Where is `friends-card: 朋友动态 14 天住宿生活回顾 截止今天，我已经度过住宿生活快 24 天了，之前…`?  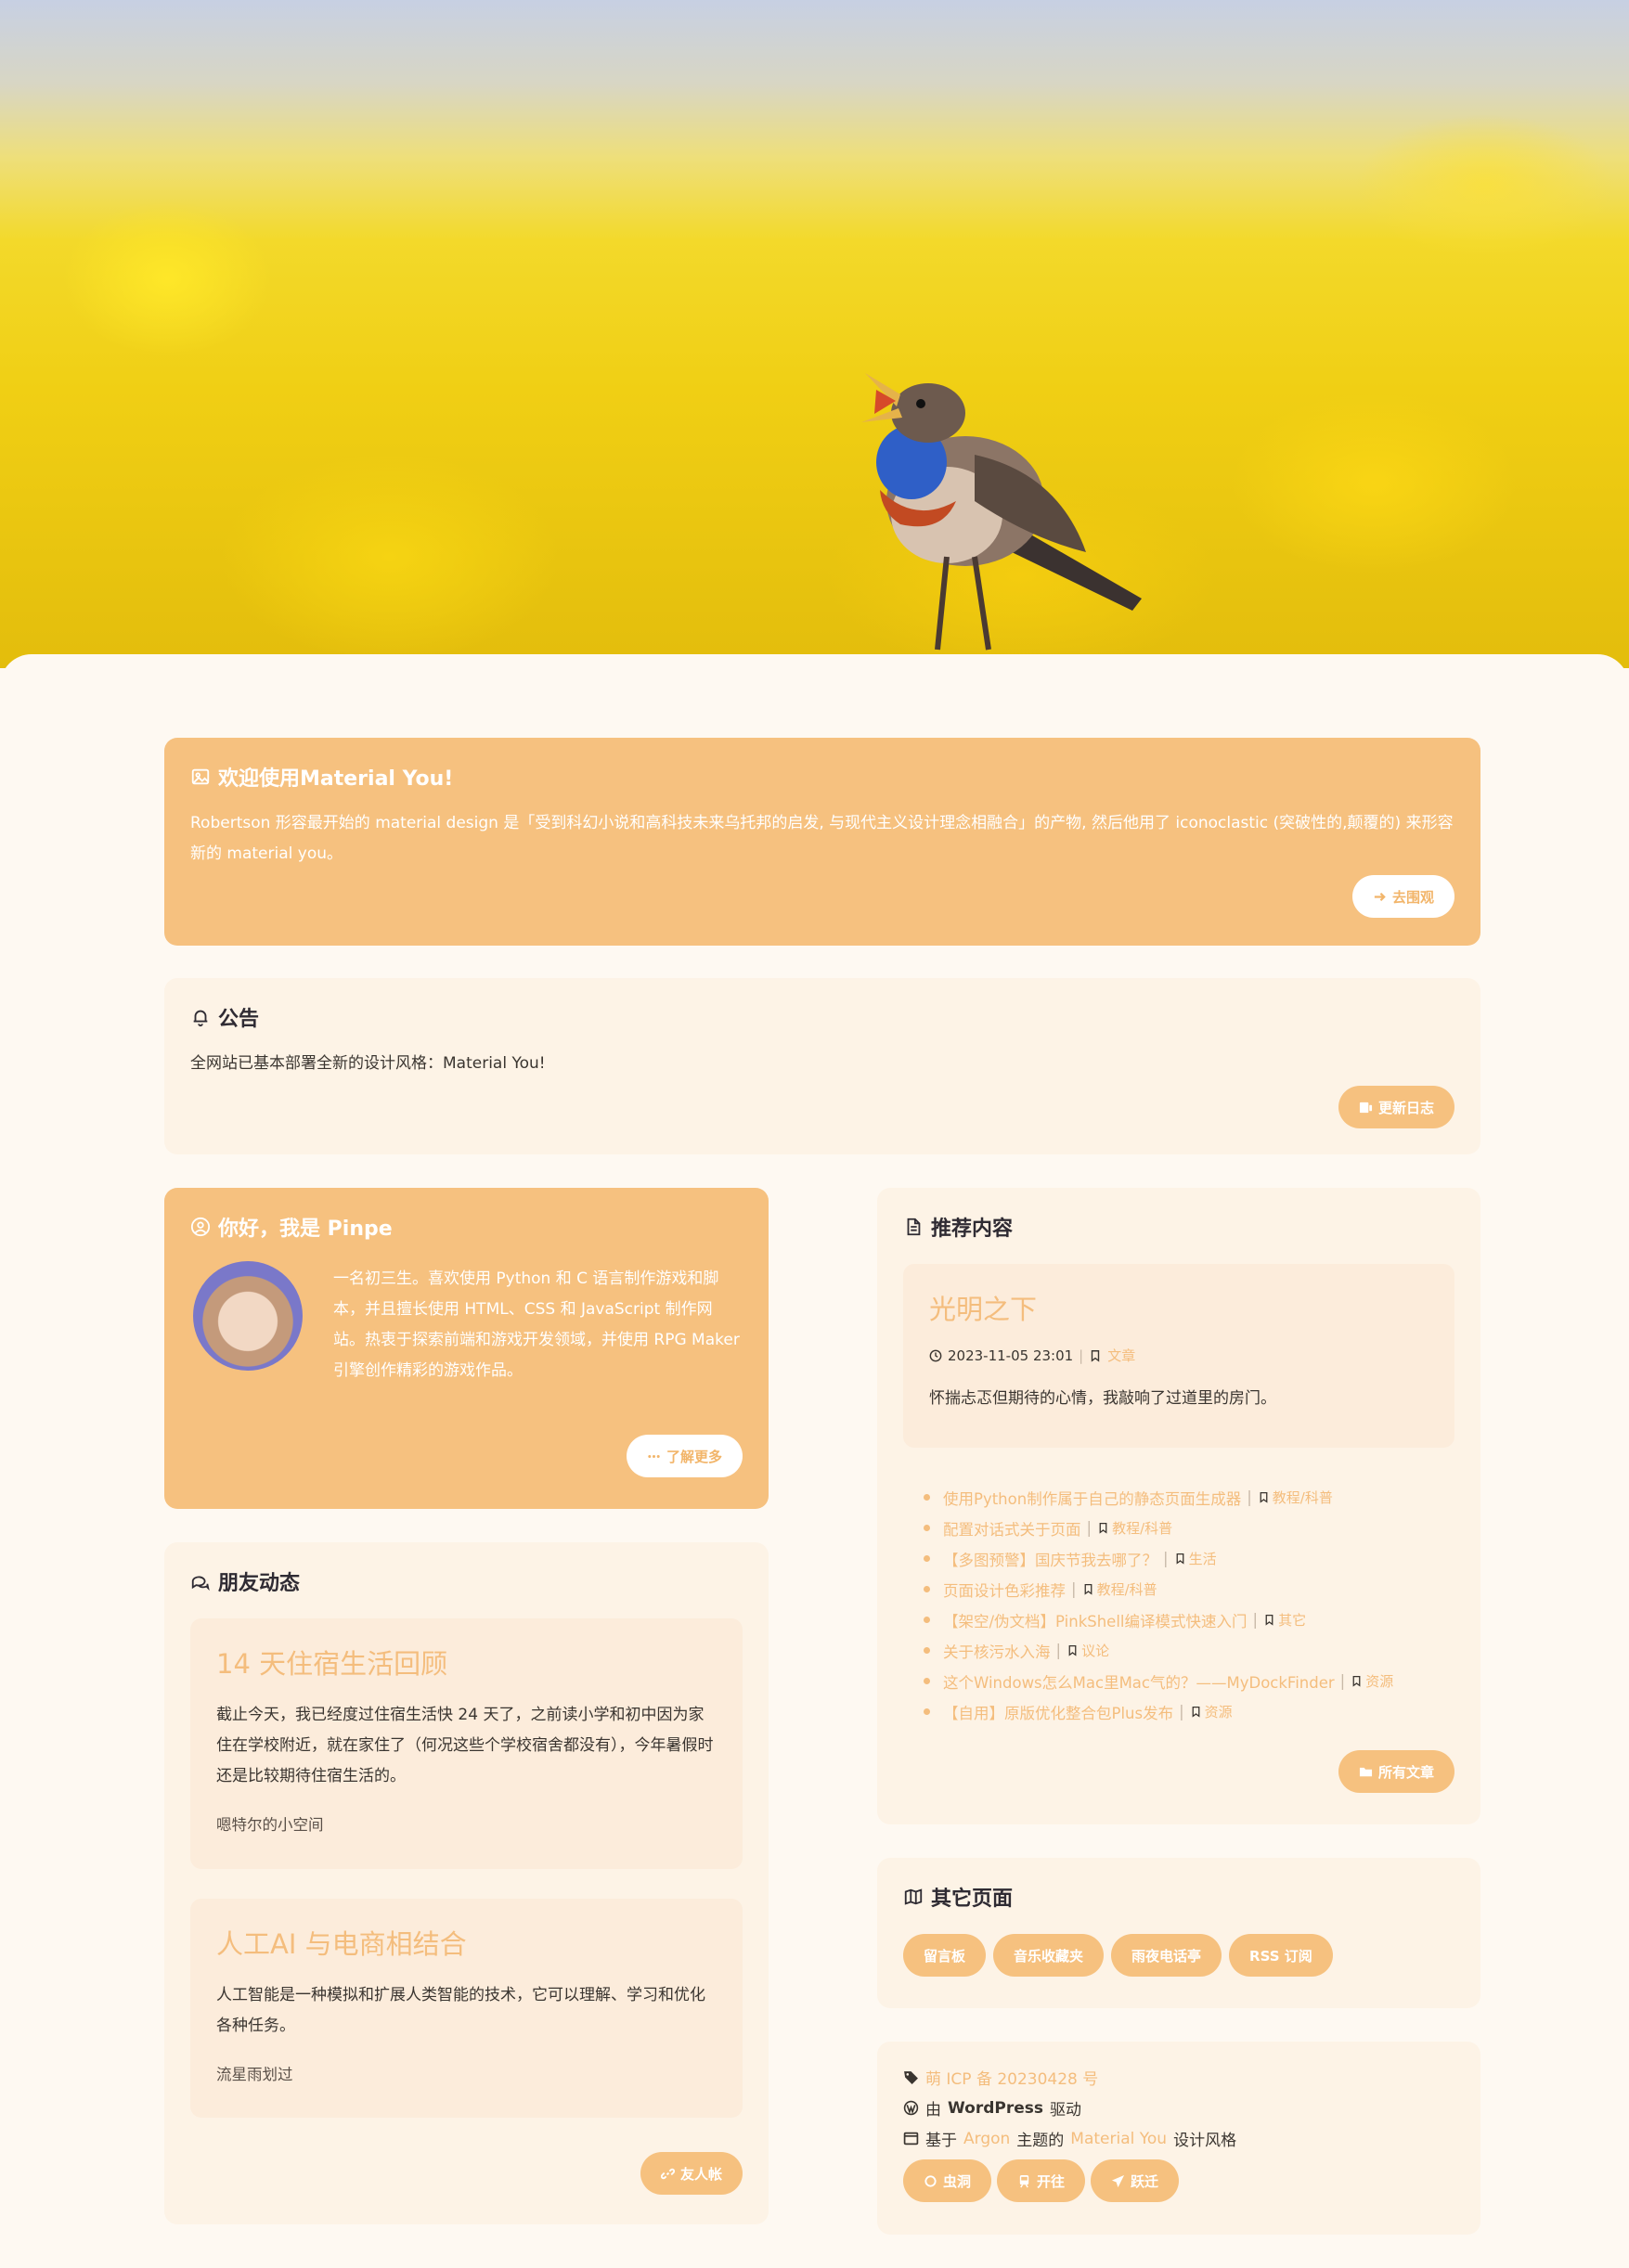
friends-card: 朋友动态 14 天住宿生活回顾 截止今天，我已经度过住宿生活快 24 天了，之前… is located at coordinates (467, 1883).